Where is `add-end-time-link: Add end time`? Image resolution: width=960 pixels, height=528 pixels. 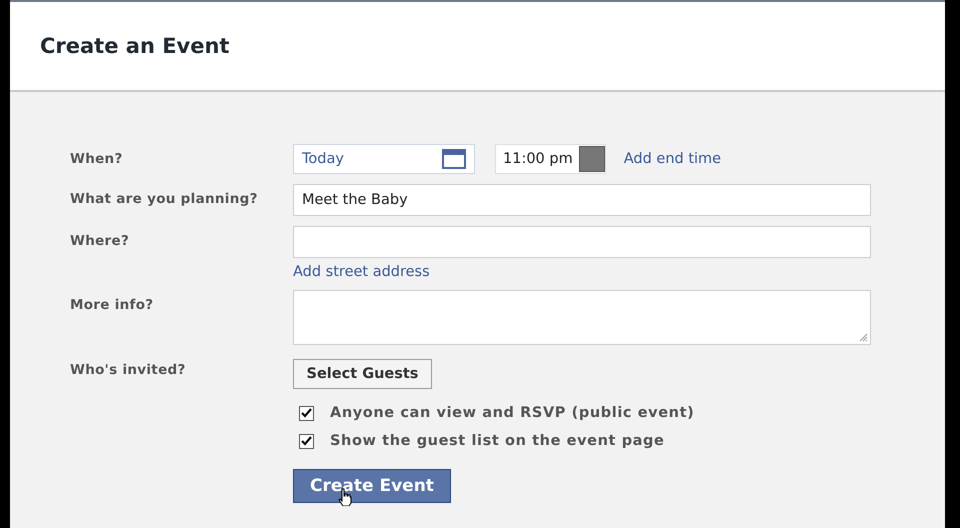
add-end-time-link: Add end time is located at coordinates (673, 159).